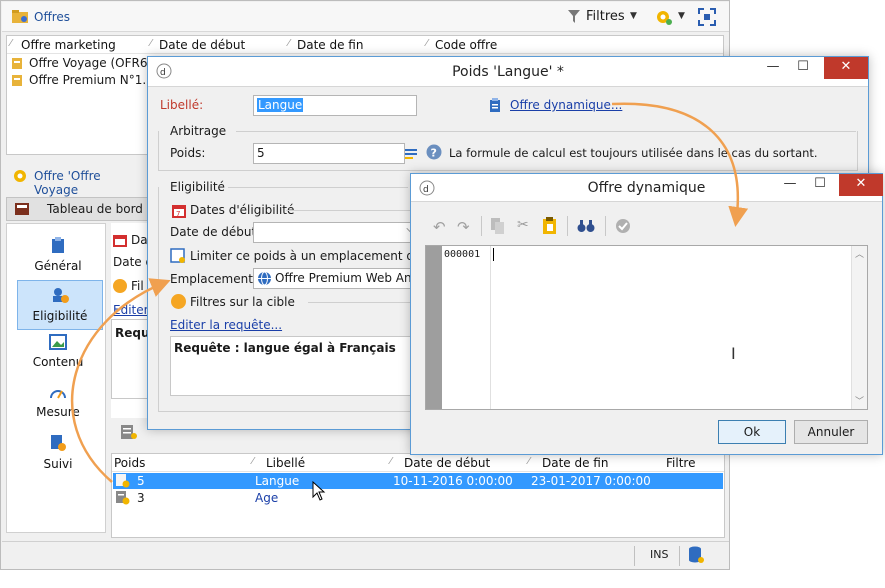  What do you see at coordinates (330, 45) in the screenshot?
I see `column-header-end: Date de fin` at bounding box center [330, 45].